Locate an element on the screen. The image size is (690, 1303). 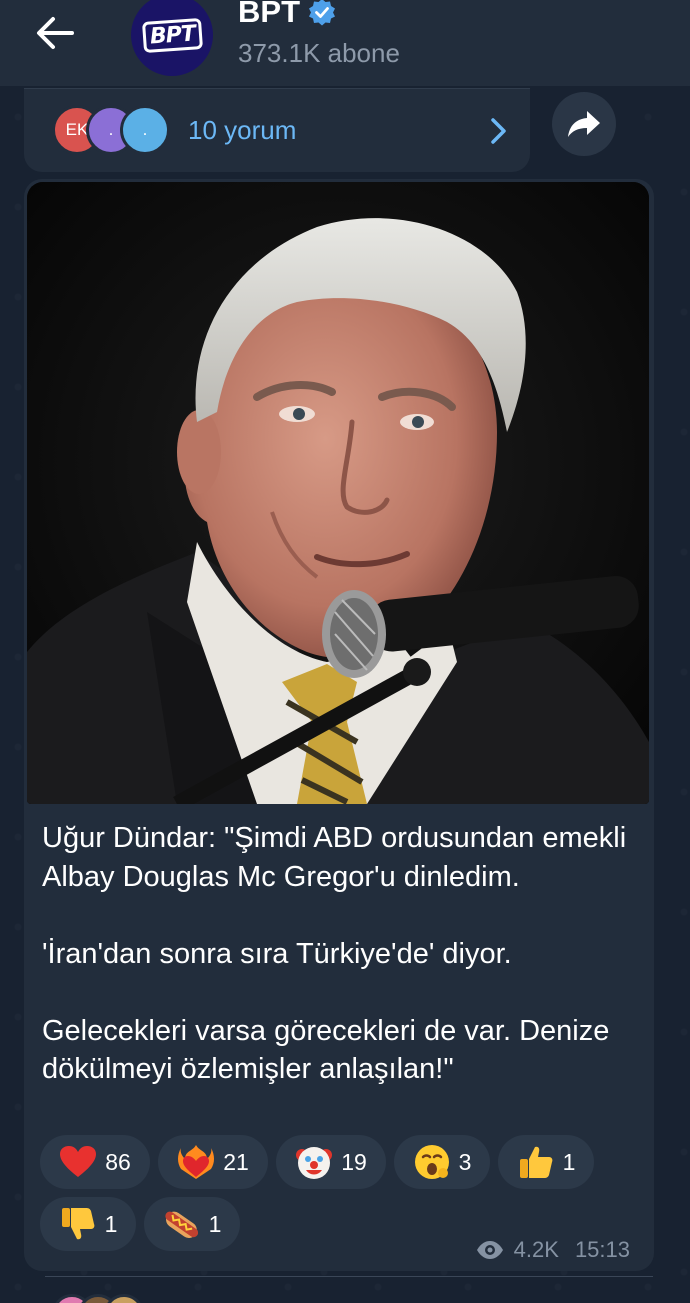
reaction-count: 86 is located at coordinates (118, 1161).